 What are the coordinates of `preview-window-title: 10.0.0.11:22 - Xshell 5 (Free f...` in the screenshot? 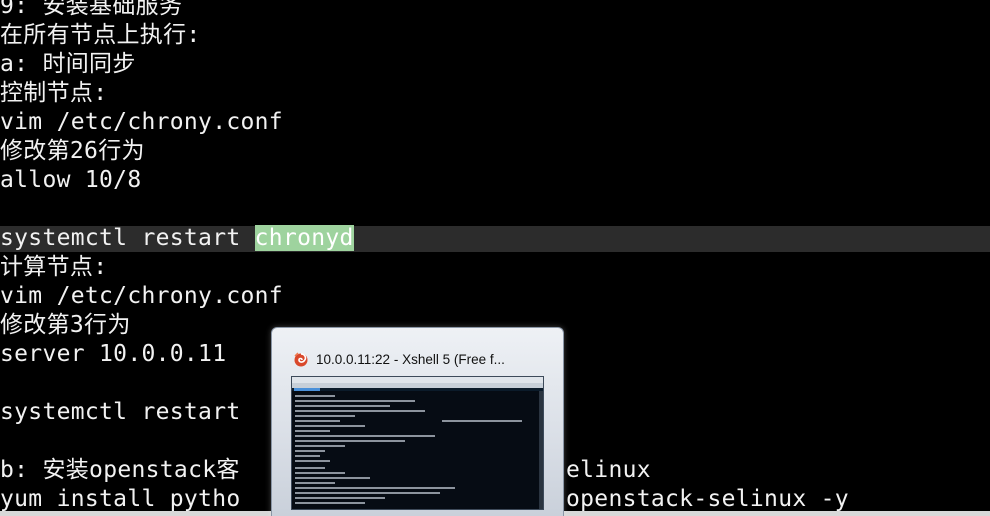 It's located at (410, 359).